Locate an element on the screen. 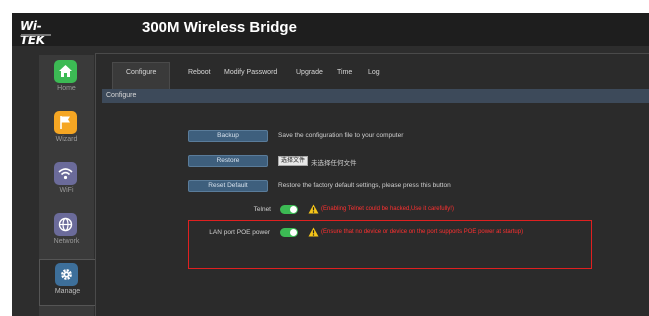 Image resolution: width=649 pixels, height=316 pixels. top-header: Wi-TEK 300M Wireless Bridge is located at coordinates (330, 30).